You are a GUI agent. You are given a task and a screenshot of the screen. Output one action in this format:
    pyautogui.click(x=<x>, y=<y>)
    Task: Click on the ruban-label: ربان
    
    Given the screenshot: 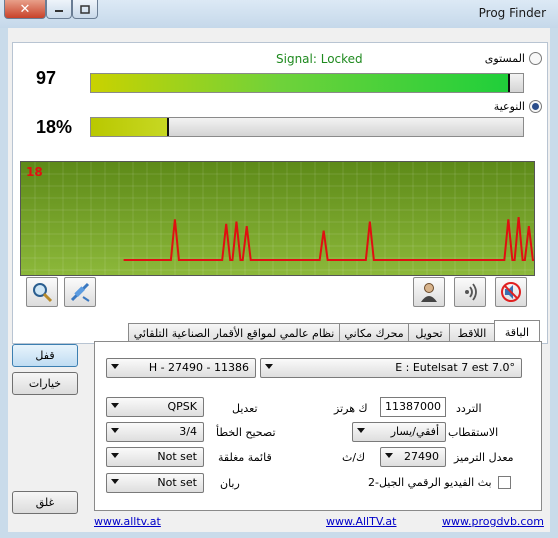 What is the action you would take?
    pyautogui.click(x=230, y=483)
    